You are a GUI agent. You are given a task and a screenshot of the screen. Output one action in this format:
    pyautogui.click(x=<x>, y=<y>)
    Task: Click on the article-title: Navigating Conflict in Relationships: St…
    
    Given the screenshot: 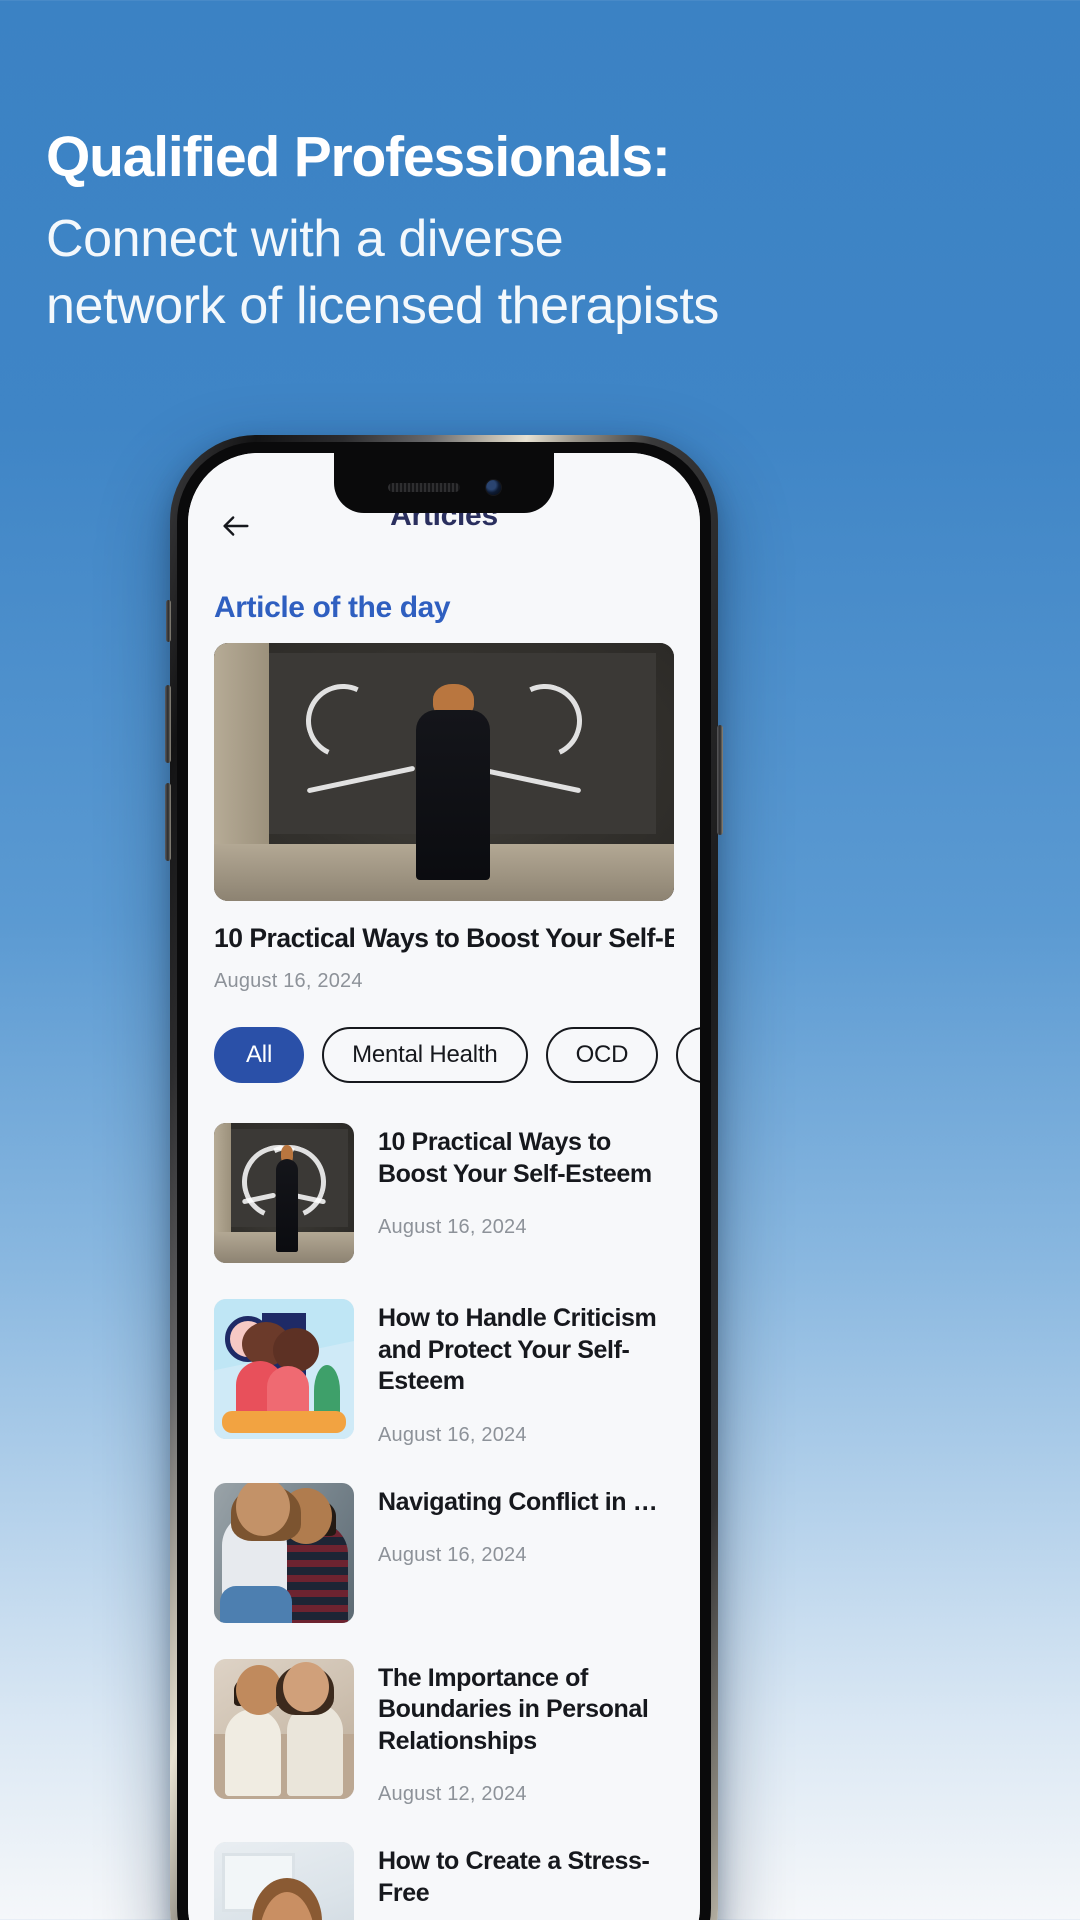 What is the action you would take?
    pyautogui.click(x=526, y=1501)
    